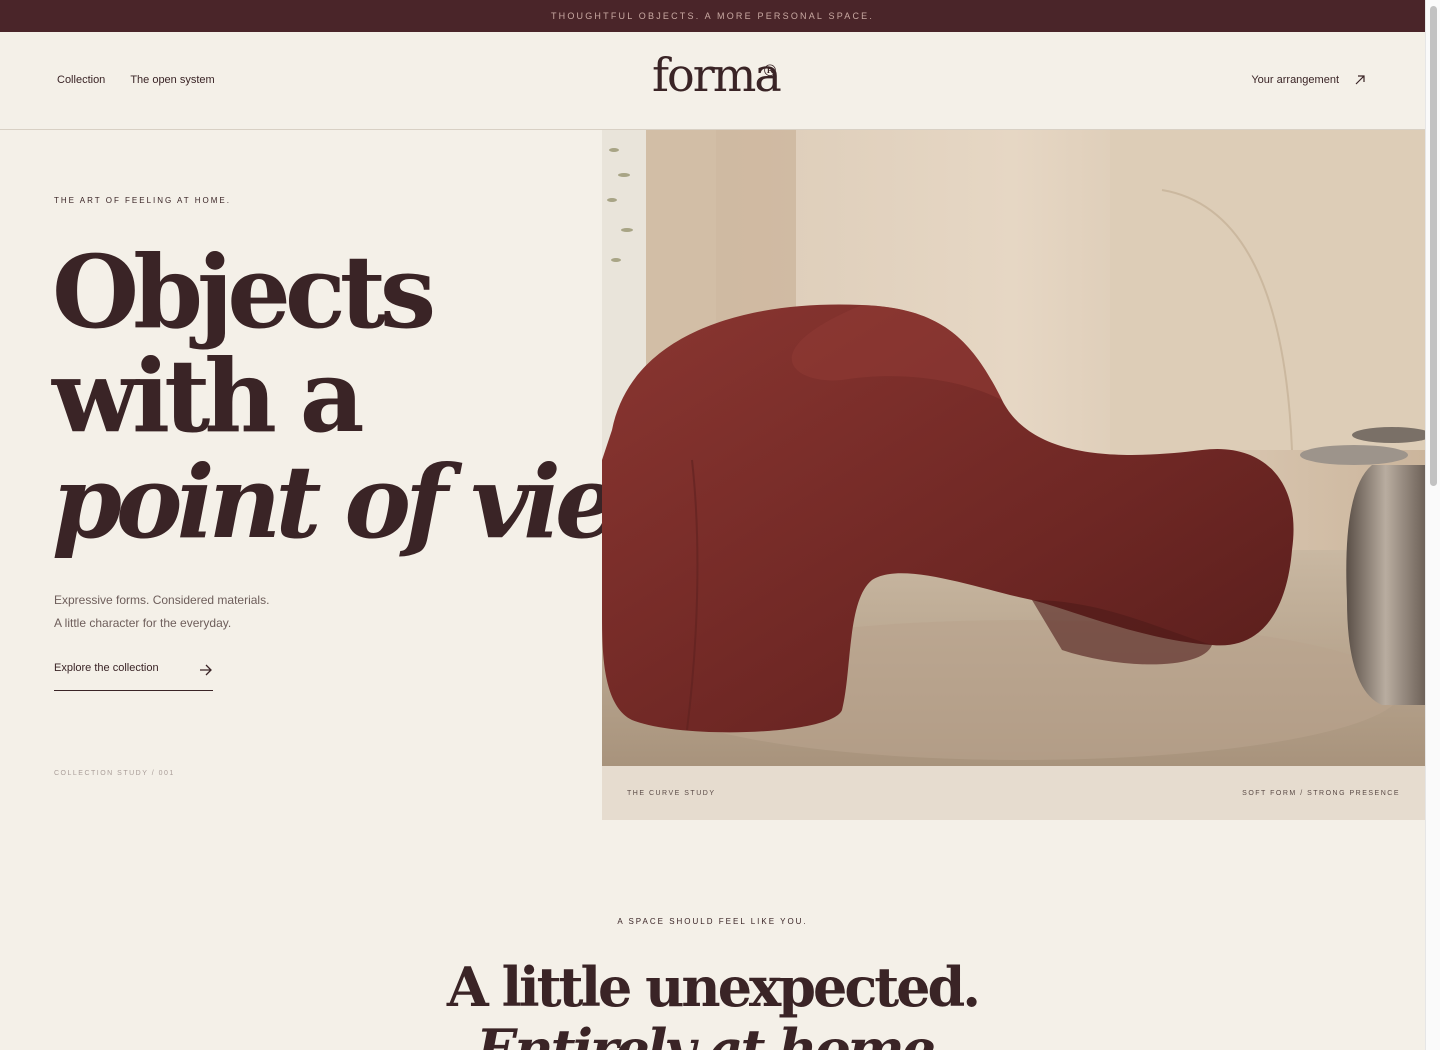 The image size is (1440, 1050). I want to click on section-title: A little unexpected. Entirely at home., so click(712, 1003).